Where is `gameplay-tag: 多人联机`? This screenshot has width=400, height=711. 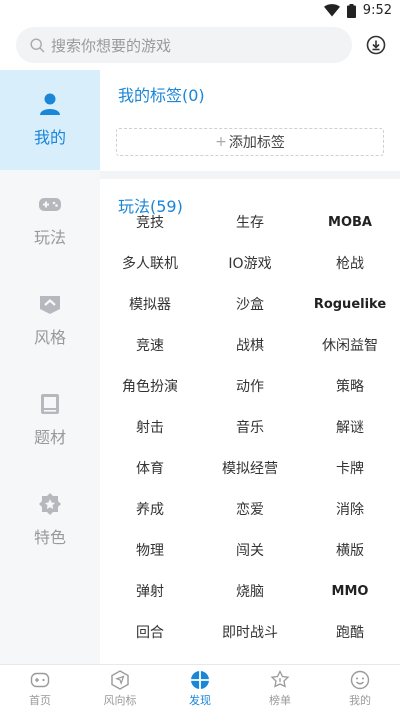 gameplay-tag: 多人联机 is located at coordinates (150, 263).